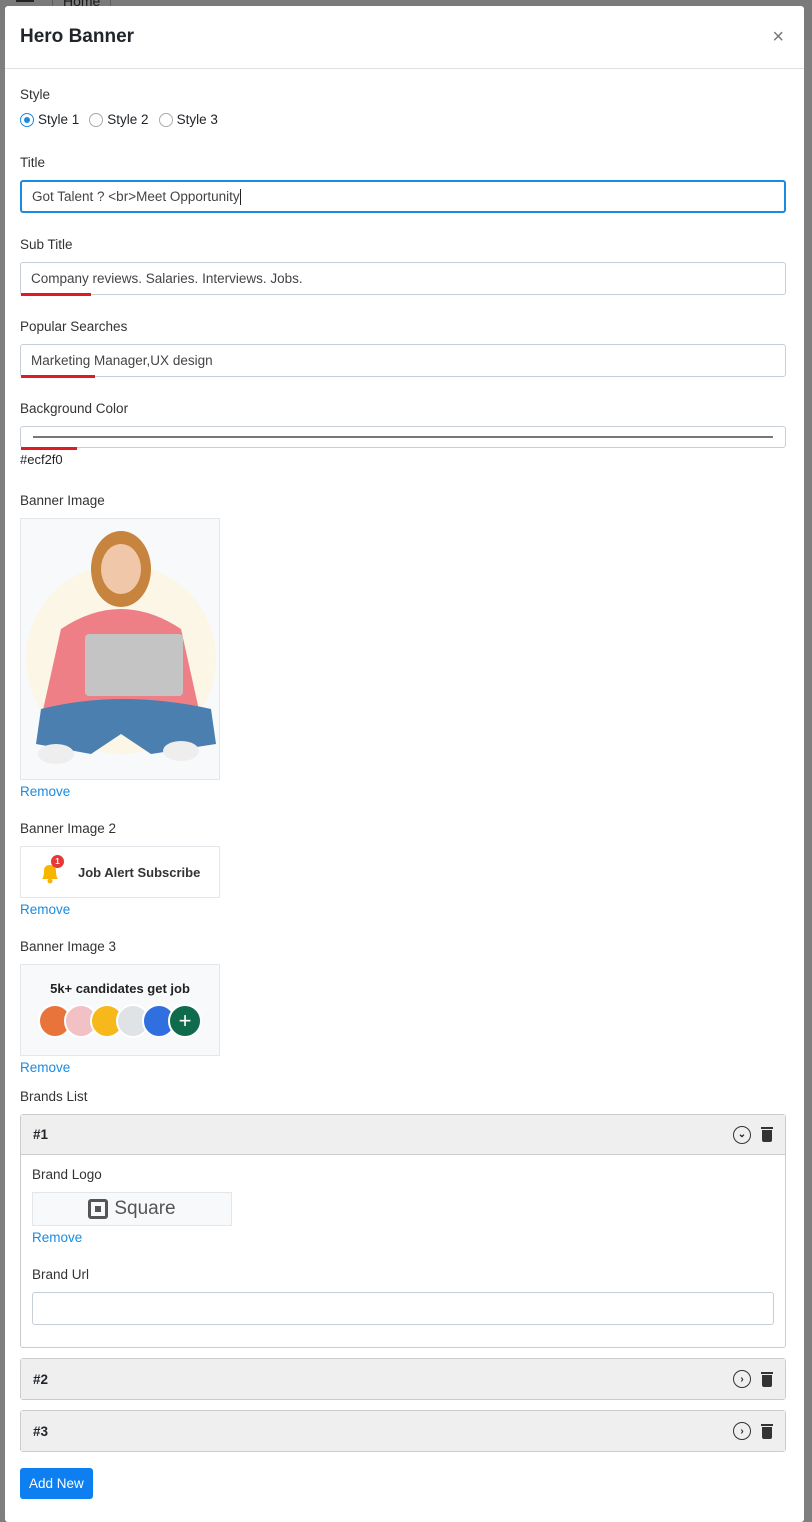 The width and height of the screenshot is (812, 1522). Describe the element at coordinates (45, 1067) in the screenshot. I see `remove-banner-image-3-link: Remove` at that location.